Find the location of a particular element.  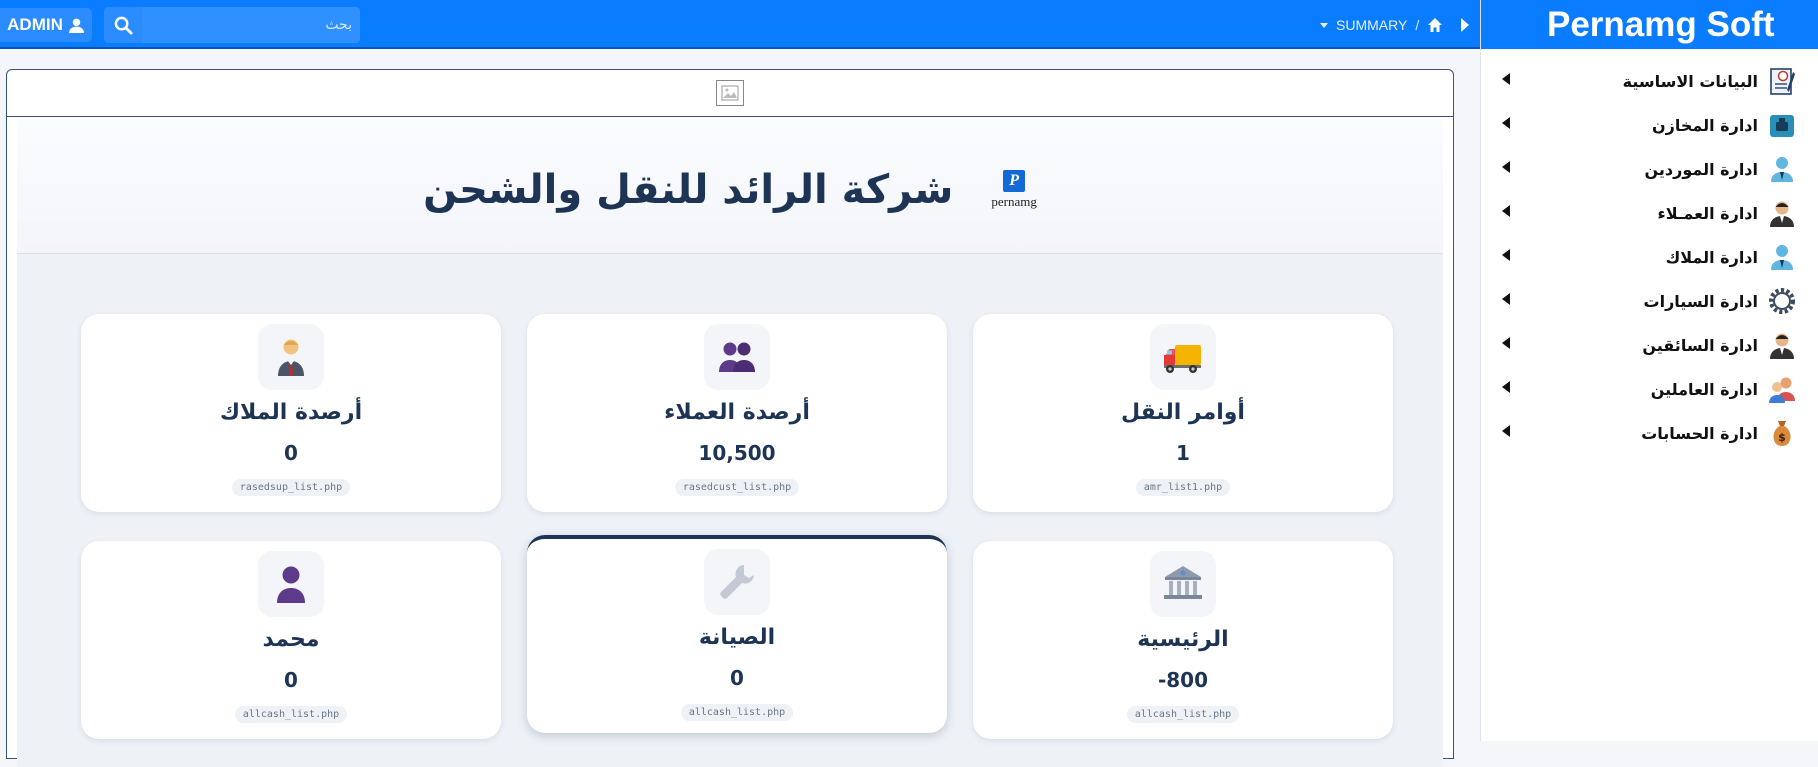

sidebar-item-label: ادارة الملاك is located at coordinates (1711, 257).